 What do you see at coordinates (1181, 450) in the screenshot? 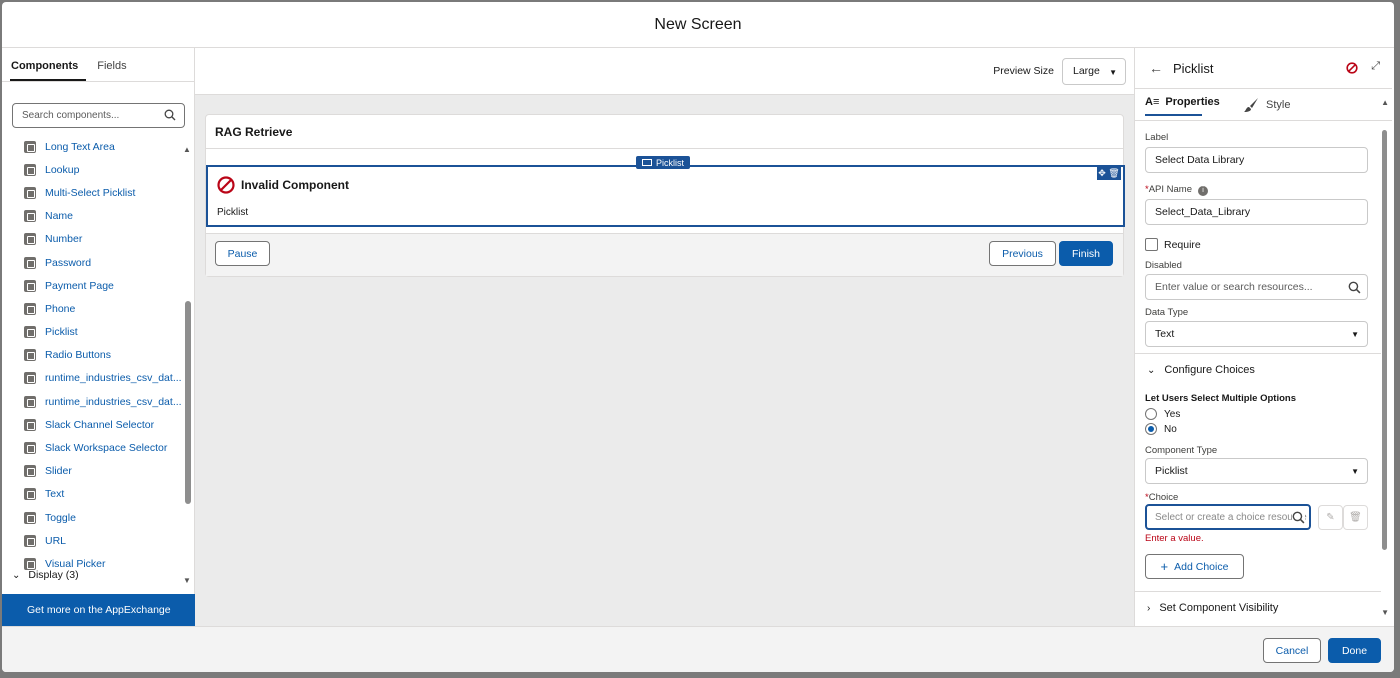
I see `component-type-label: Component Type` at bounding box center [1181, 450].